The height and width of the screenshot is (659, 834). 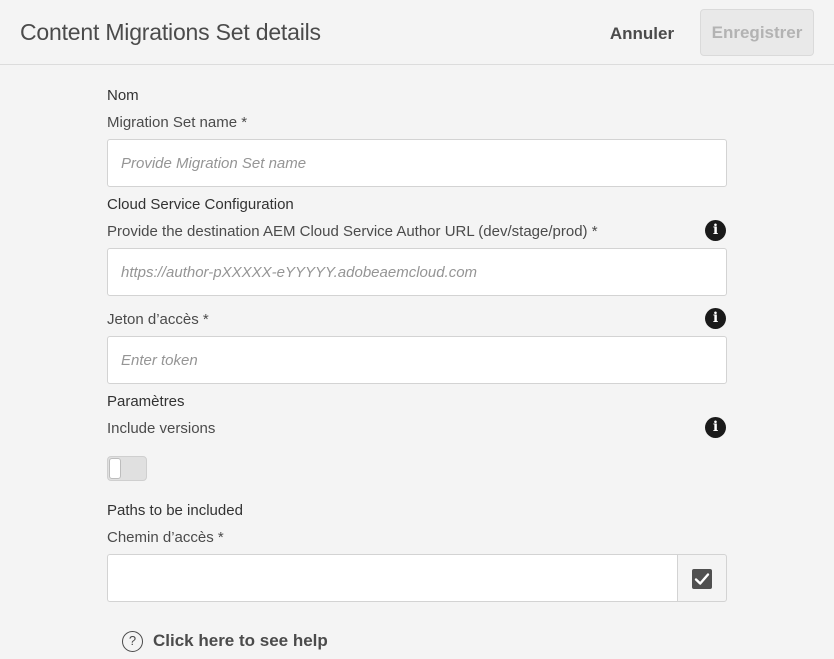 What do you see at coordinates (158, 319) in the screenshot?
I see `access-token-label: Jeton d’accès *` at bounding box center [158, 319].